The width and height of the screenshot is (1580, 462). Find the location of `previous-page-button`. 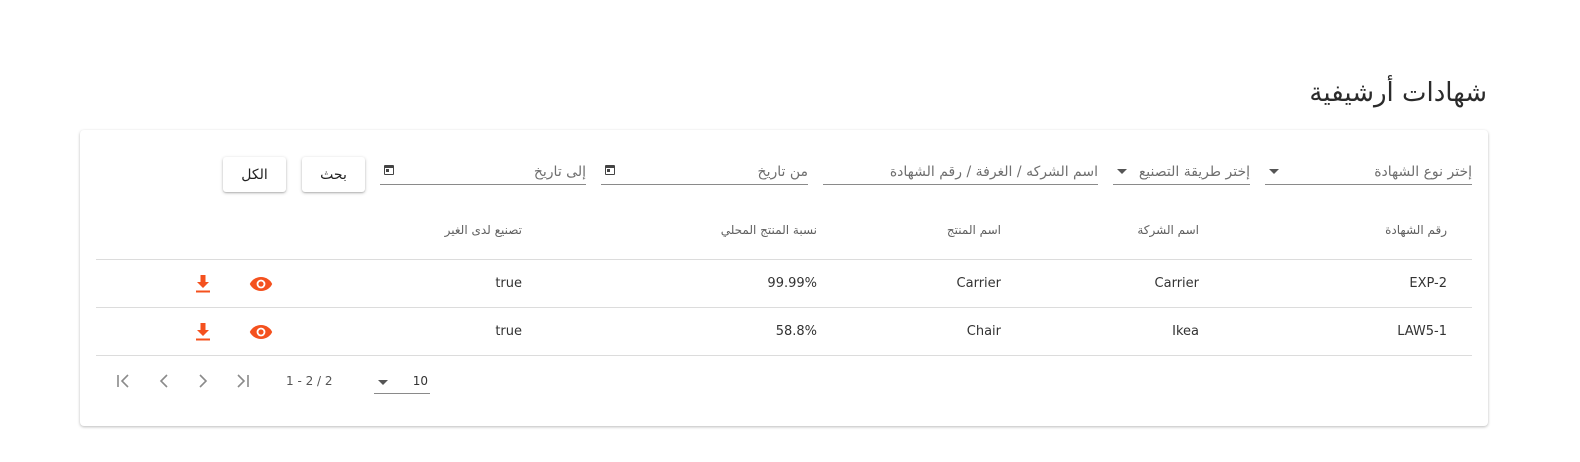

previous-page-button is located at coordinates (164, 381).